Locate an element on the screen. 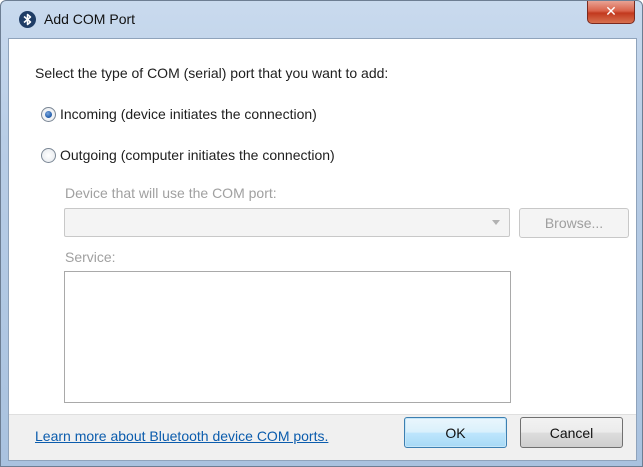 Image resolution: width=643 pixels, height=467 pixels. title-bar: Add COM Port ✕ is located at coordinates (321, 19).